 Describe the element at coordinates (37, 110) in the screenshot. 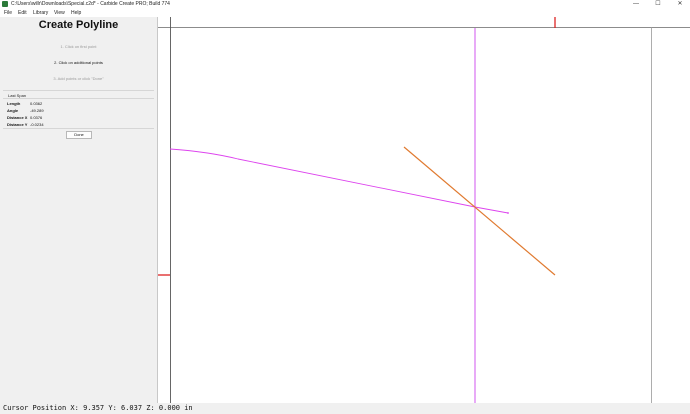

I see `angle-value: -49.289` at that location.